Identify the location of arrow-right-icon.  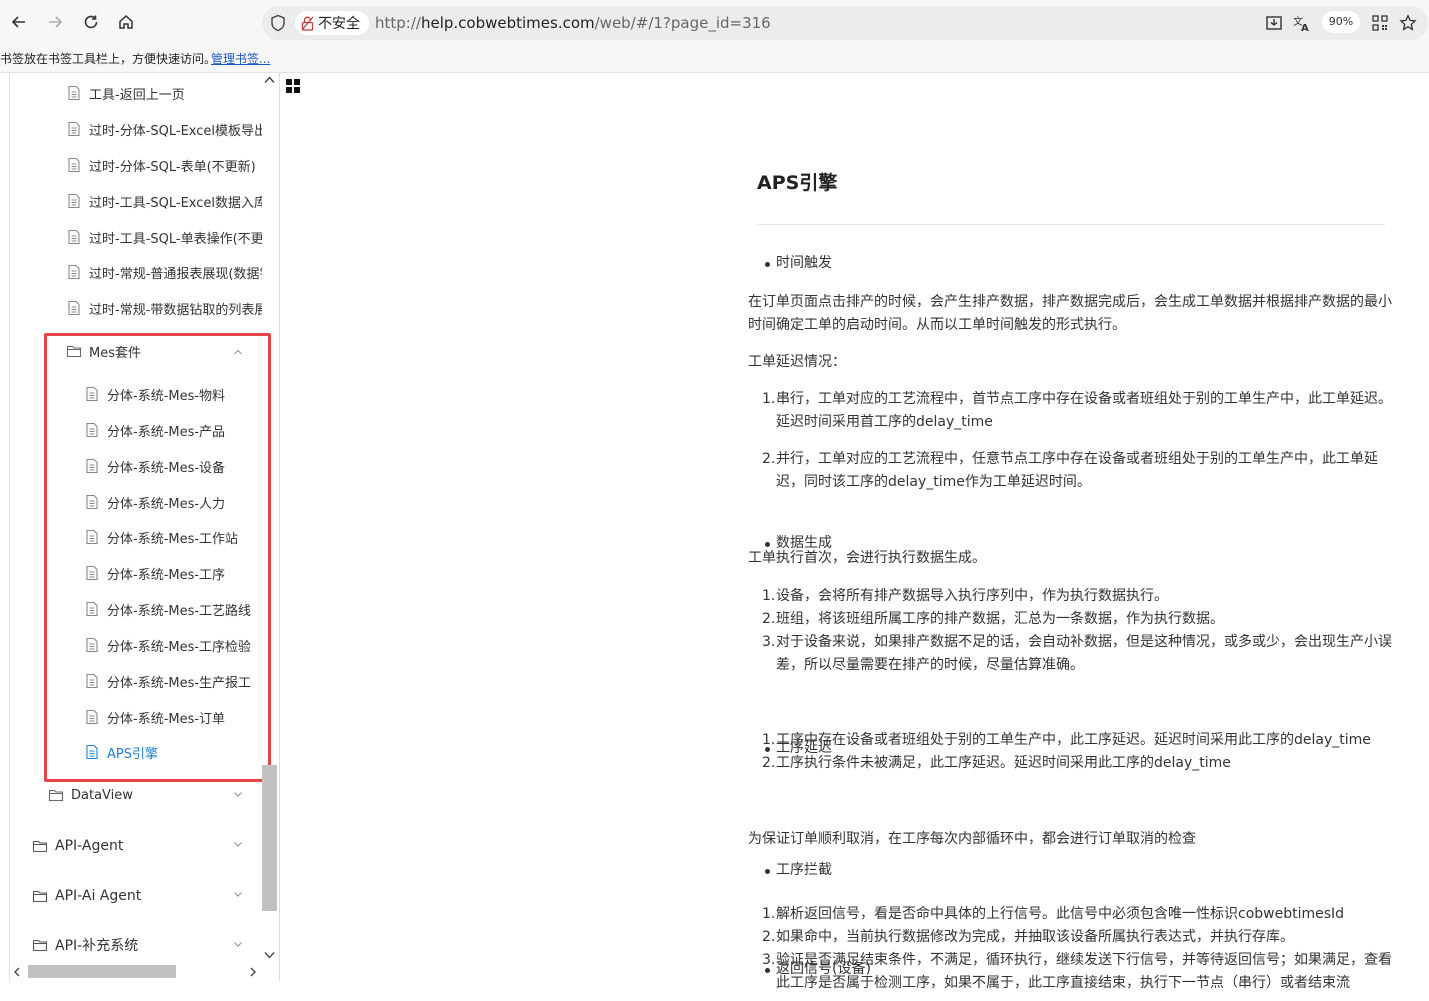
(56, 22).